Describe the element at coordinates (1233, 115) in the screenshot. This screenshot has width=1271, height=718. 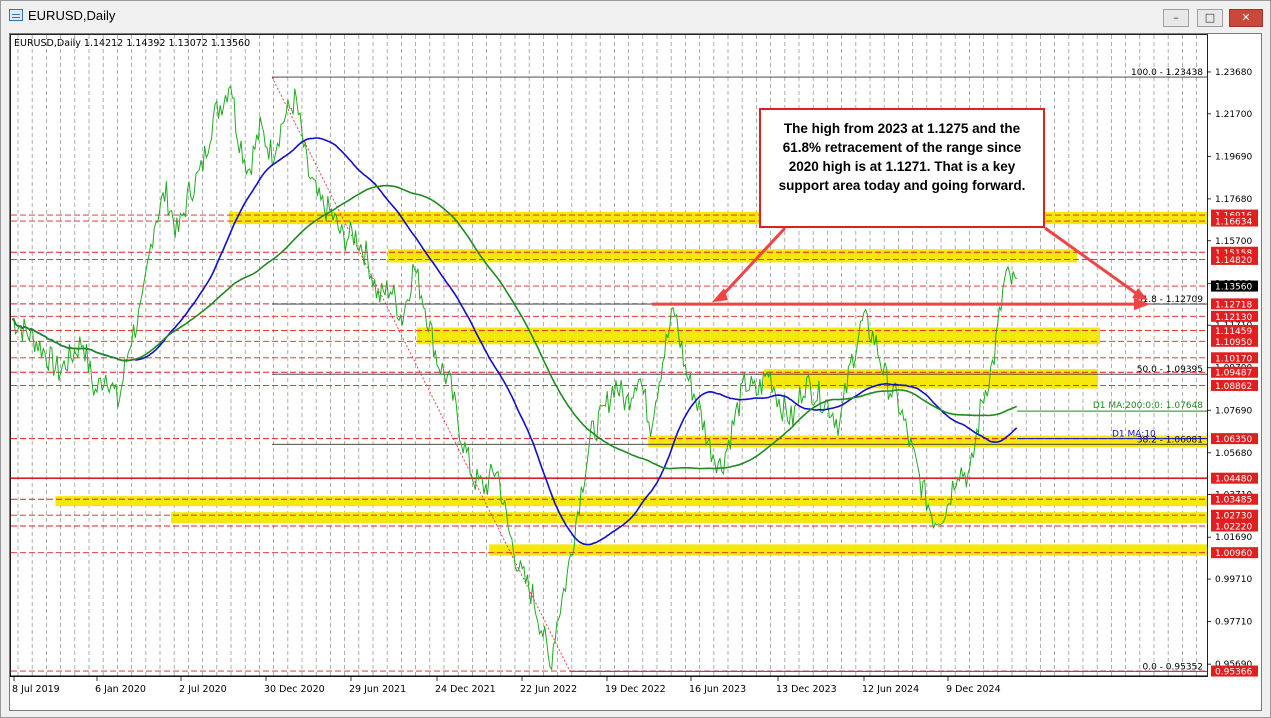
I see `y-tick-label: 1.21700` at that location.